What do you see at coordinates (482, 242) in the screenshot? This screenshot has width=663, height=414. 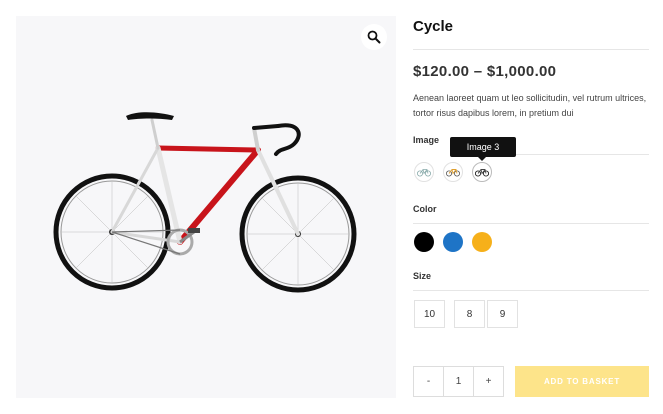 I see `color-swatch-yellow` at bounding box center [482, 242].